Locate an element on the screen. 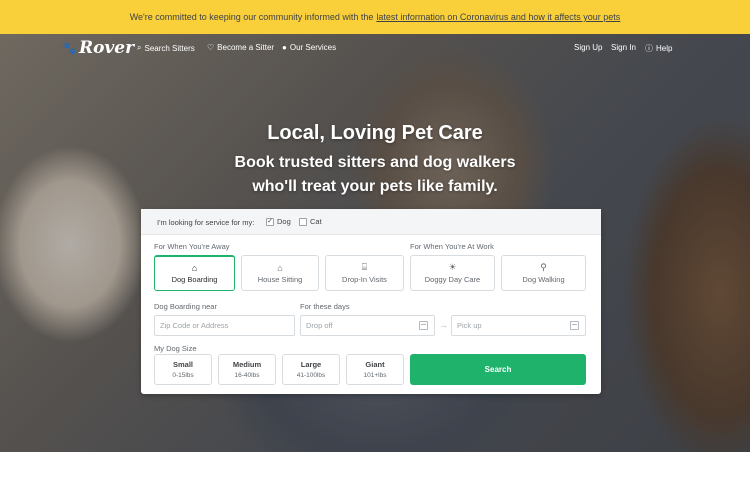 This screenshot has height=500, width=750. size-small-name: Small is located at coordinates (182, 364).